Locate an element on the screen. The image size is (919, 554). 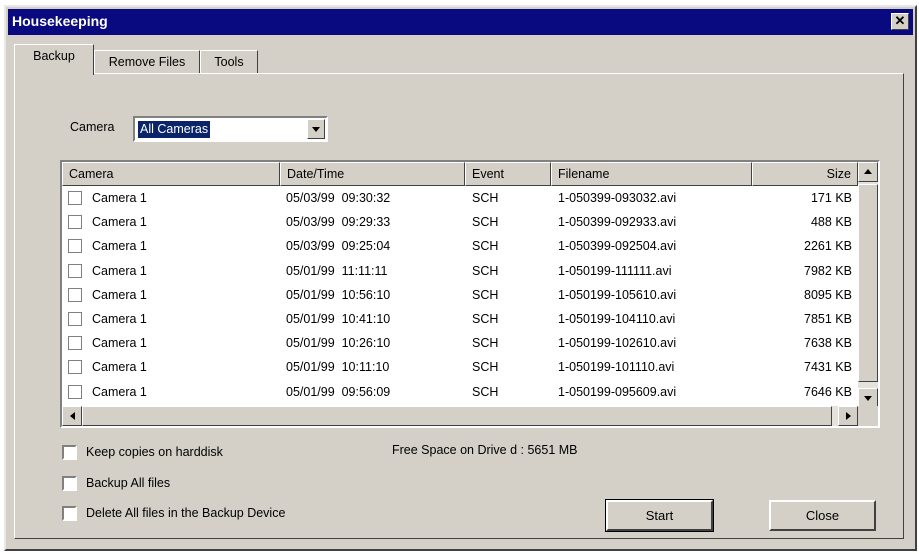
cell-size: 171 KB is located at coordinates (831, 198).